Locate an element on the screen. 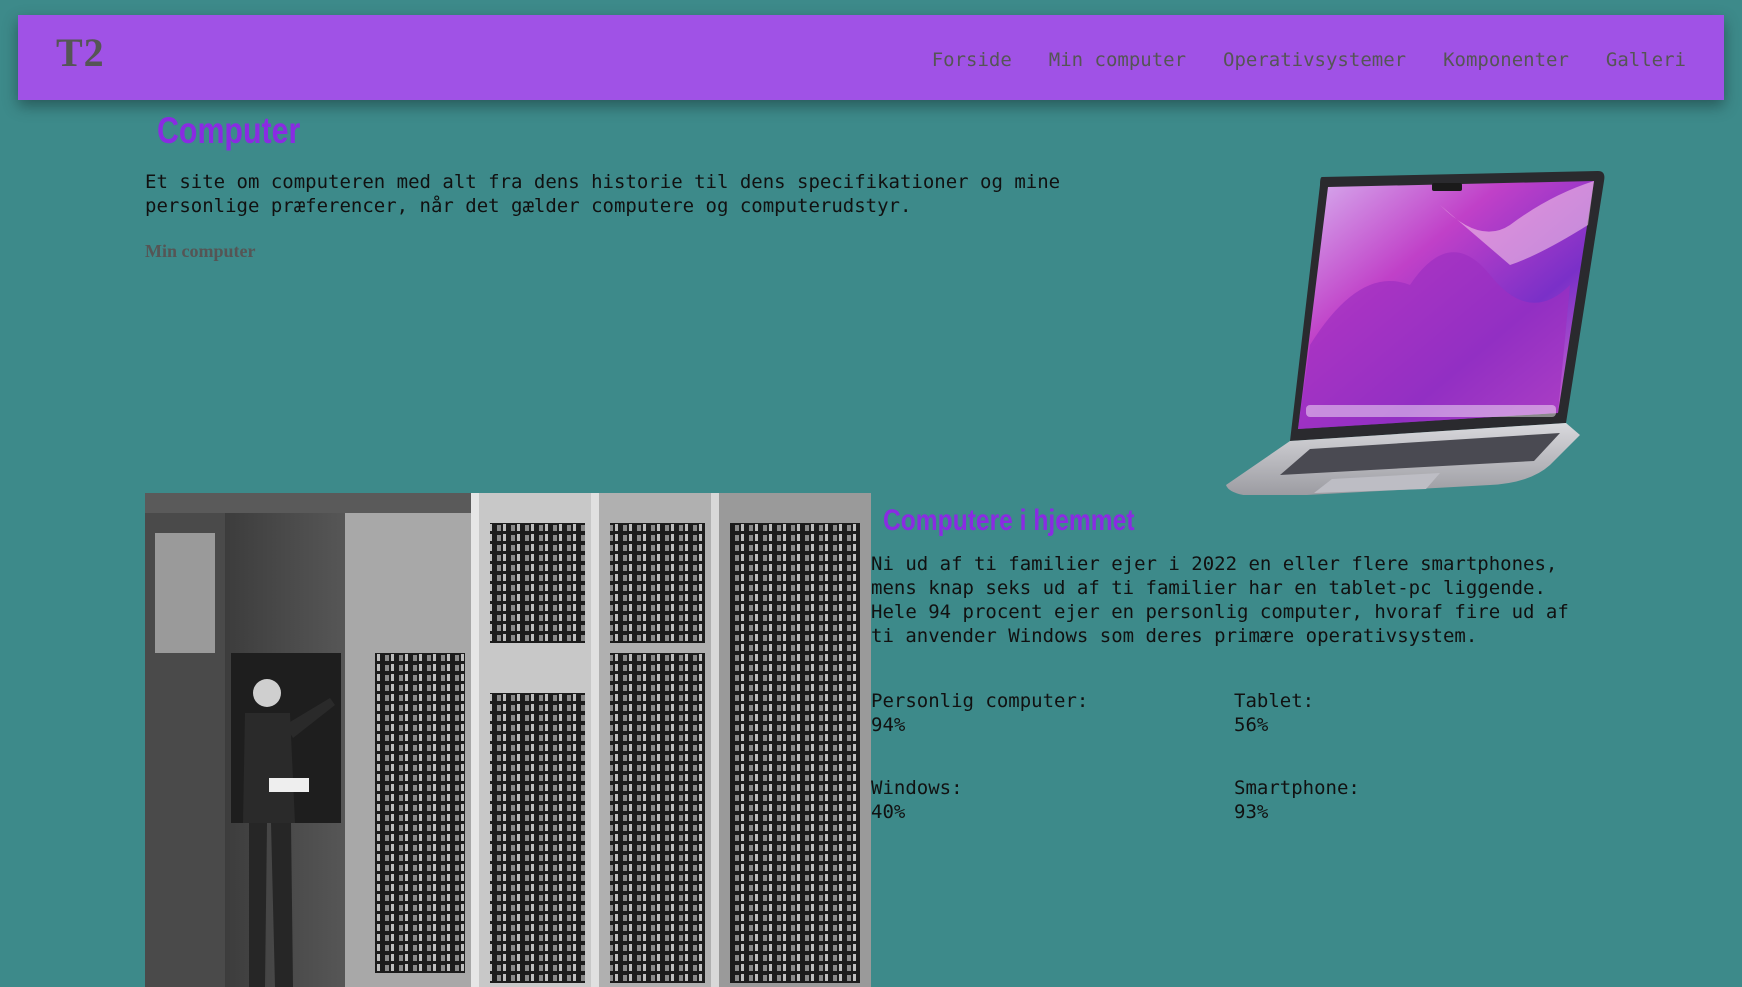  site-logo: T2 is located at coordinates (80, 52).